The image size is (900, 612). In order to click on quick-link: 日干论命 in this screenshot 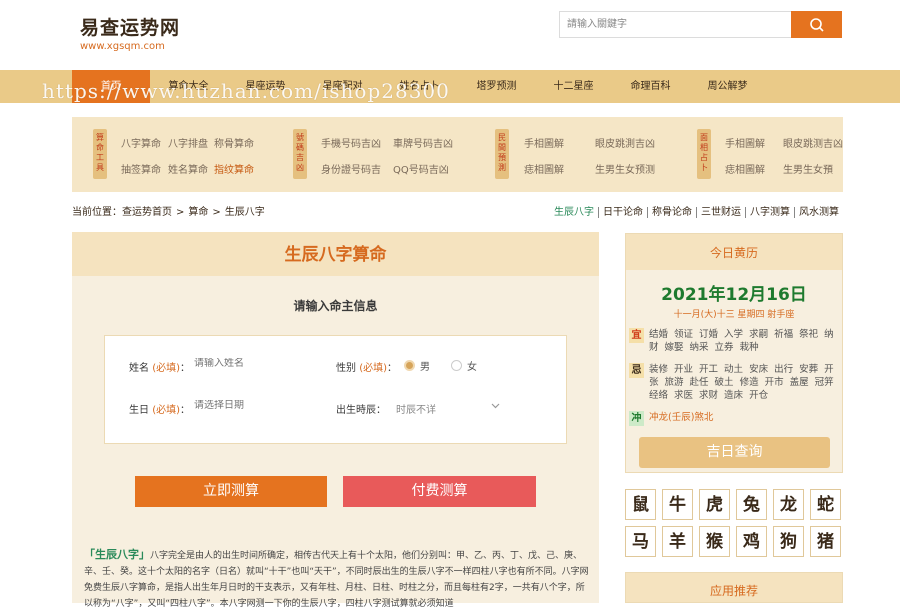, I will do `click(622, 212)`.